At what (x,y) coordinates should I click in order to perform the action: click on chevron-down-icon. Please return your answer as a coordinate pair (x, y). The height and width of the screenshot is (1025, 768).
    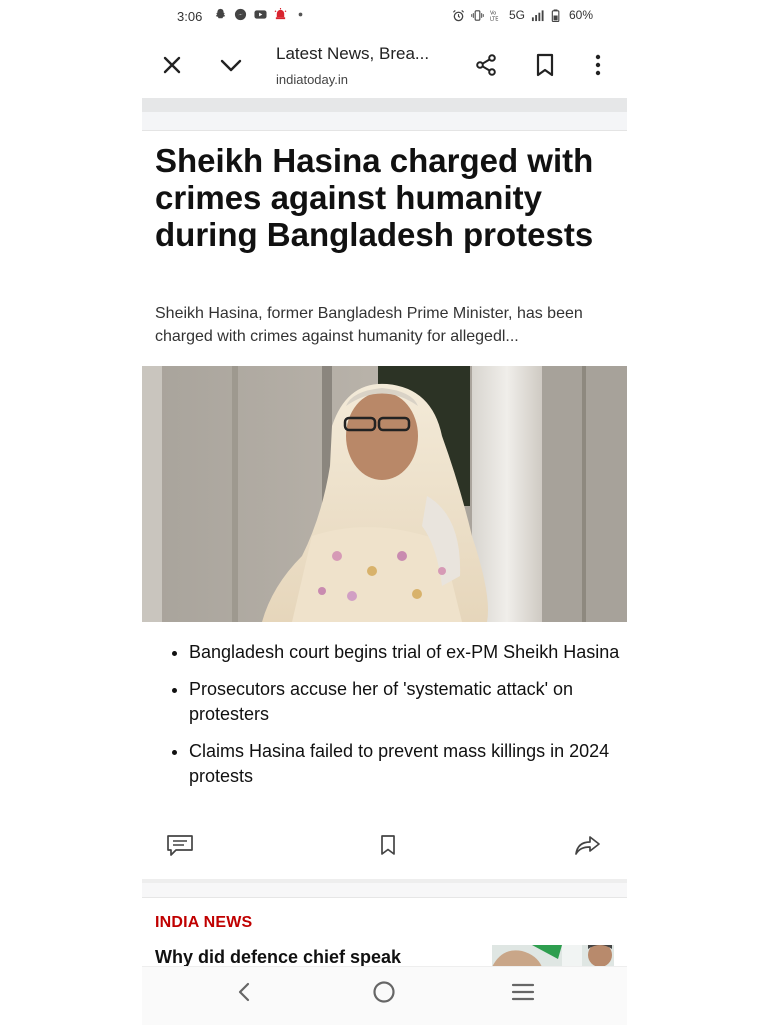
    Looking at the image, I should click on (231, 65).